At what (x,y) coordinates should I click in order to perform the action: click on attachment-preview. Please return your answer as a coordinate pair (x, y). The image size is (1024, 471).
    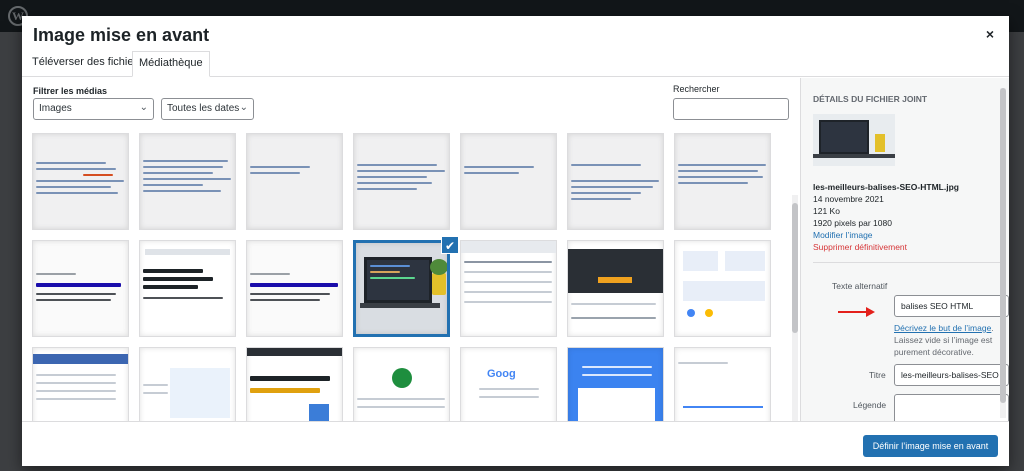
    Looking at the image, I should click on (854, 140).